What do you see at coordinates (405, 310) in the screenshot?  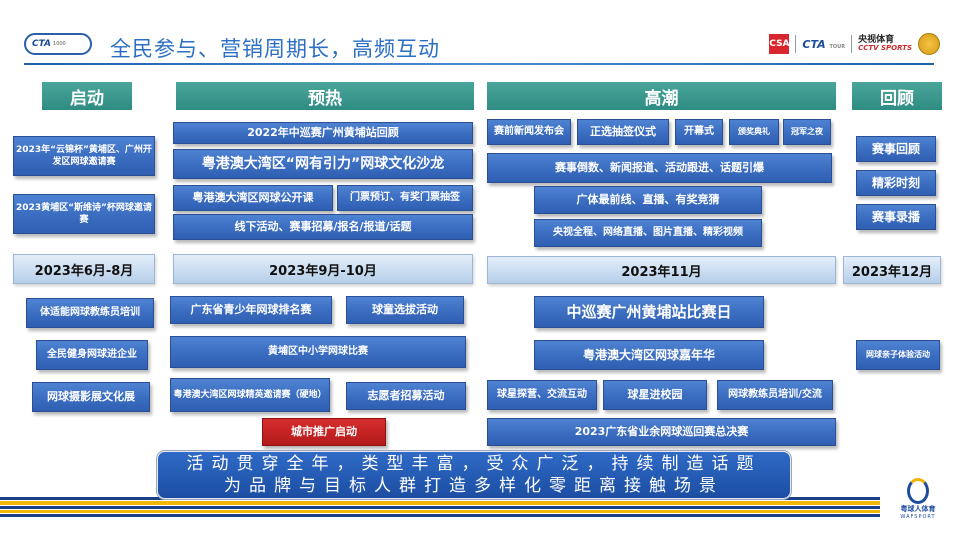 I see `warmup-event-ballkid-selection: 球童选拔活动` at bounding box center [405, 310].